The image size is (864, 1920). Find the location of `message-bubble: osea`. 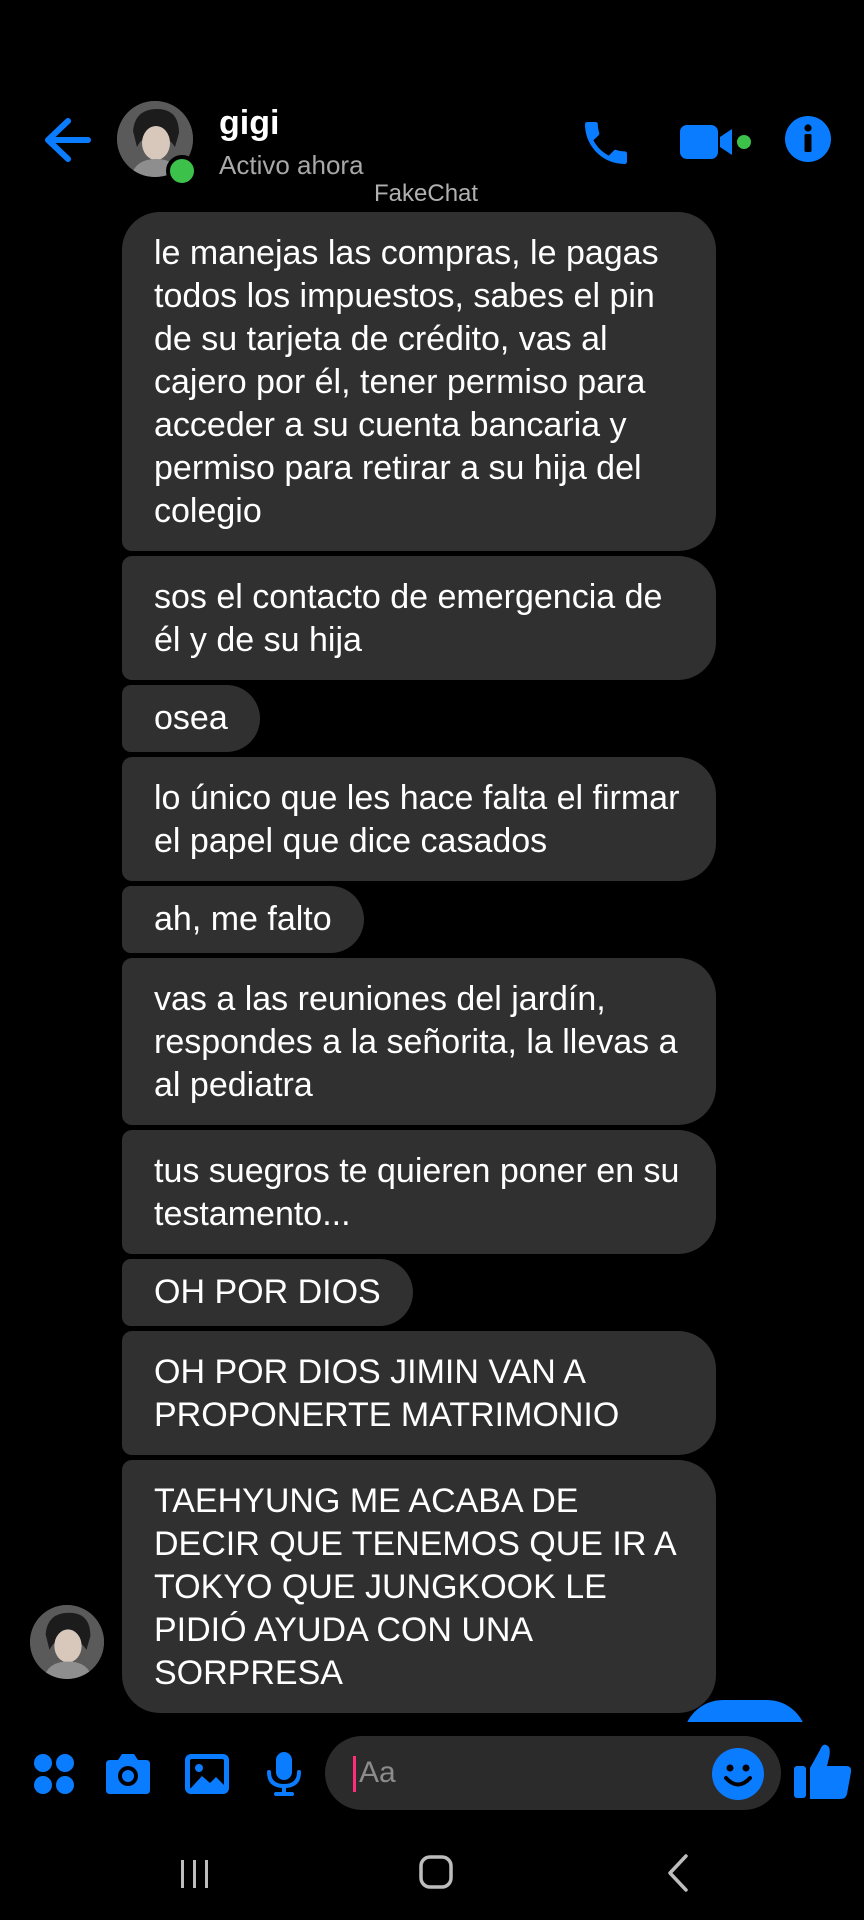

message-bubble: osea is located at coordinates (191, 718).